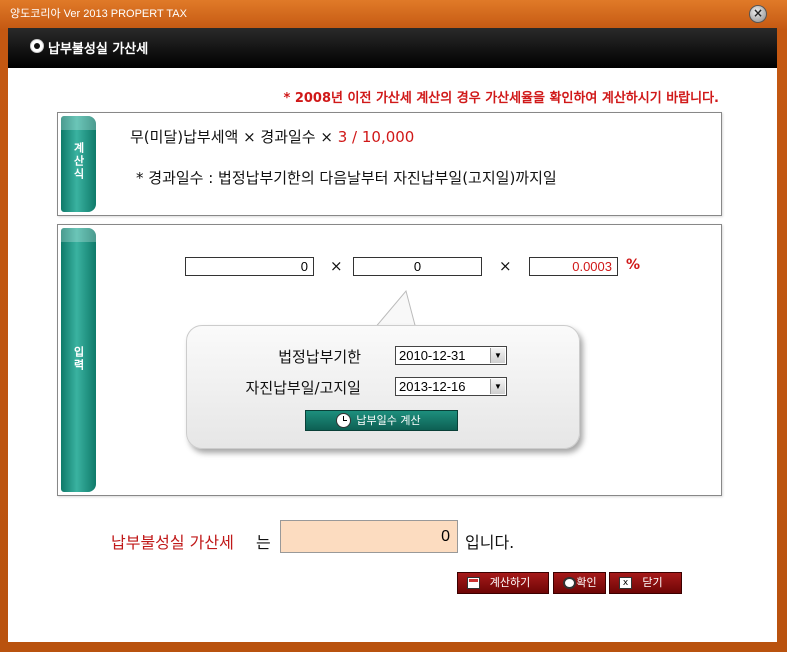 This screenshot has height=652, width=787. I want to click on calculate-button: 계산하기, so click(503, 583).